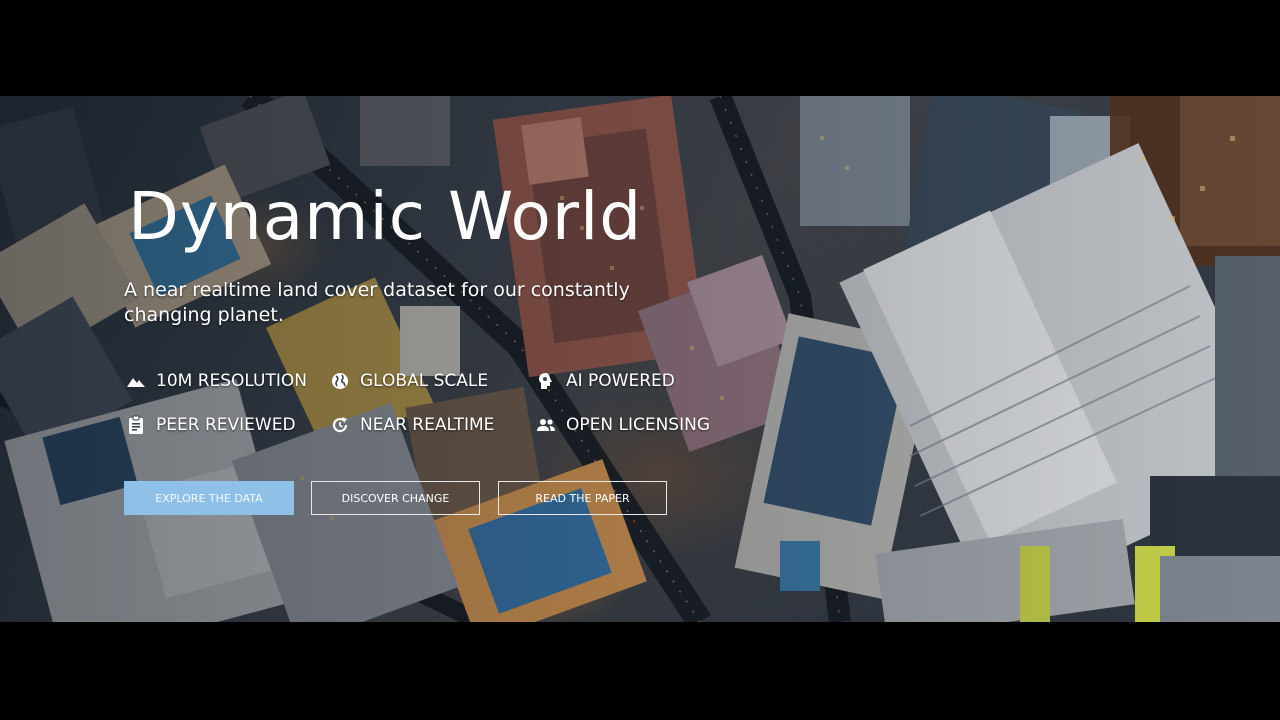 The width and height of the screenshot is (1280, 720). What do you see at coordinates (582, 498) in the screenshot?
I see `read-paper-button: READ THE PAPER` at bounding box center [582, 498].